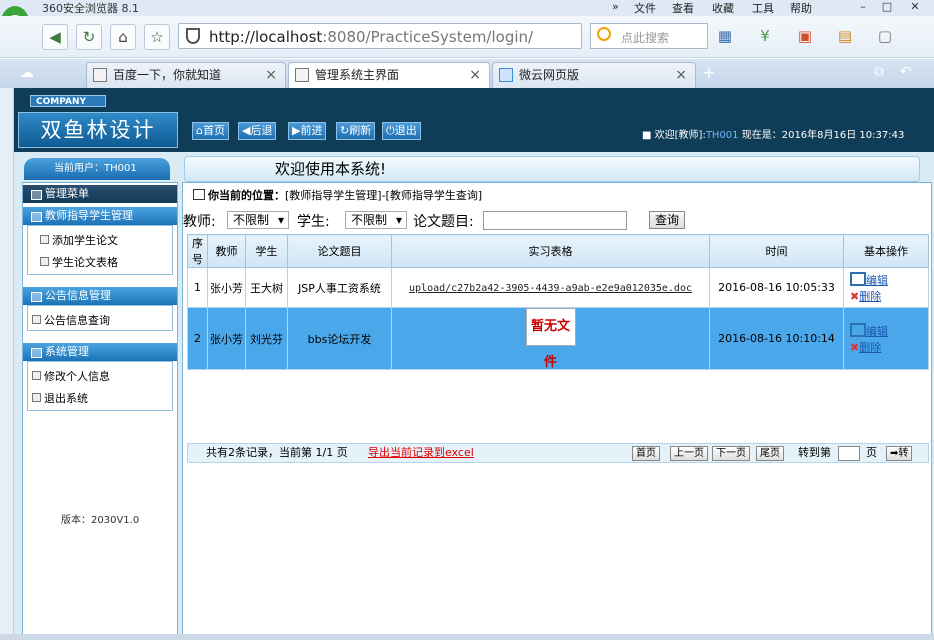  I want to click on refresh-icon: ↻, so click(89, 37).